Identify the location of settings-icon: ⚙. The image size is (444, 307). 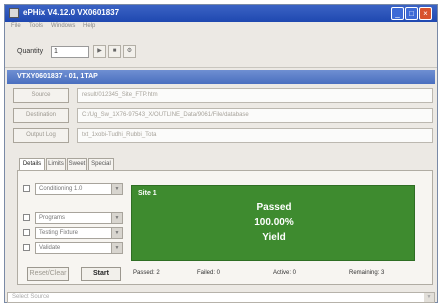
(129, 51).